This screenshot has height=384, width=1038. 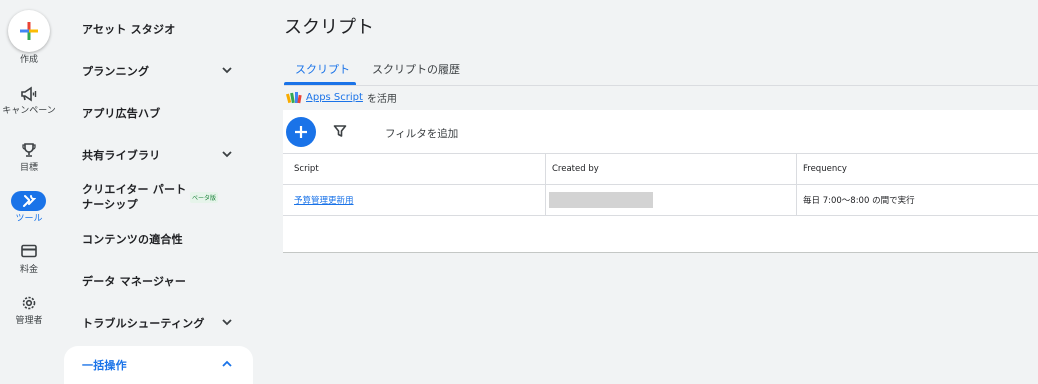 I want to click on nav-item-asset-studio: アセット スタジオ, so click(x=128, y=29).